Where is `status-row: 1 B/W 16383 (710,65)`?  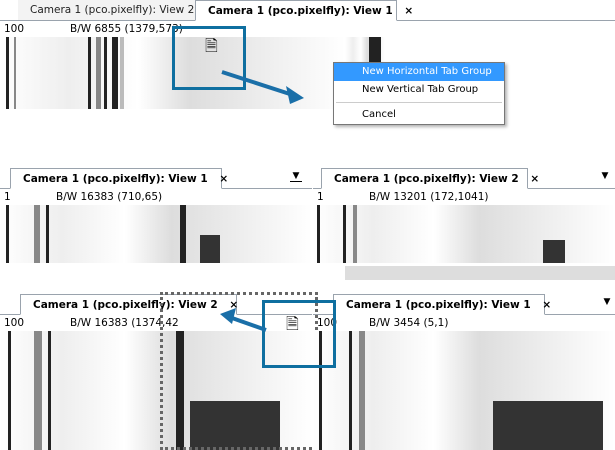
status-row: 1 B/W 16383 (710,65) is located at coordinates (156, 197).